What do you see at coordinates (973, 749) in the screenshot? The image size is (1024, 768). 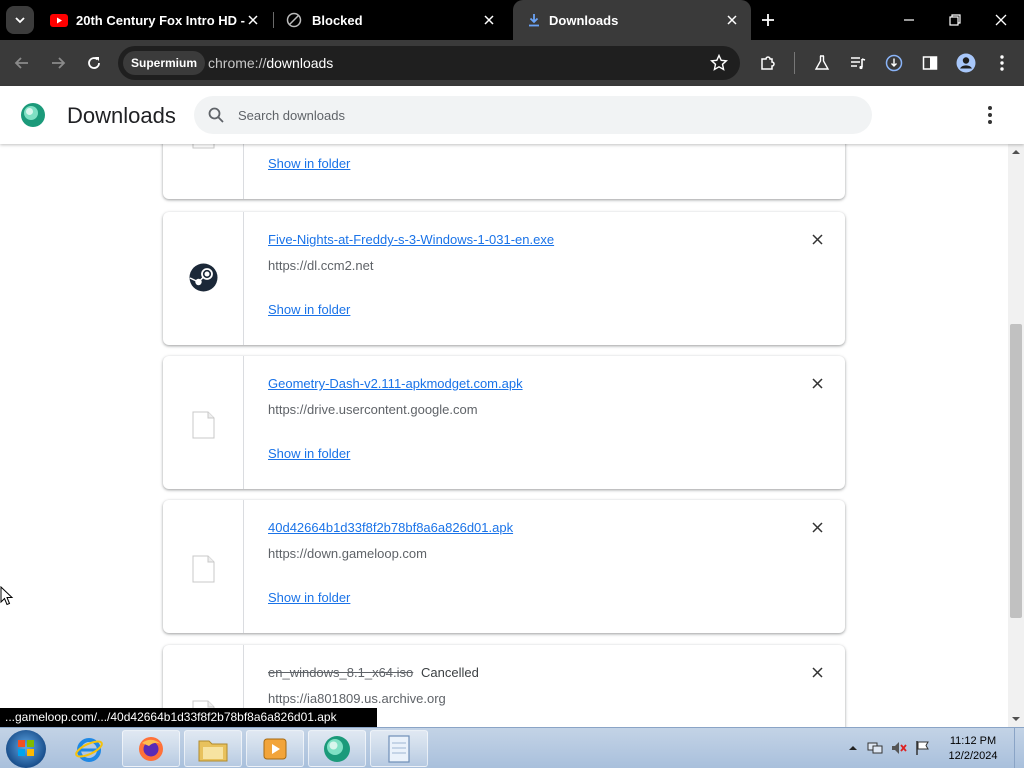 I see `taskbar-clock: 11:12 PM 12/2/2024` at bounding box center [973, 749].